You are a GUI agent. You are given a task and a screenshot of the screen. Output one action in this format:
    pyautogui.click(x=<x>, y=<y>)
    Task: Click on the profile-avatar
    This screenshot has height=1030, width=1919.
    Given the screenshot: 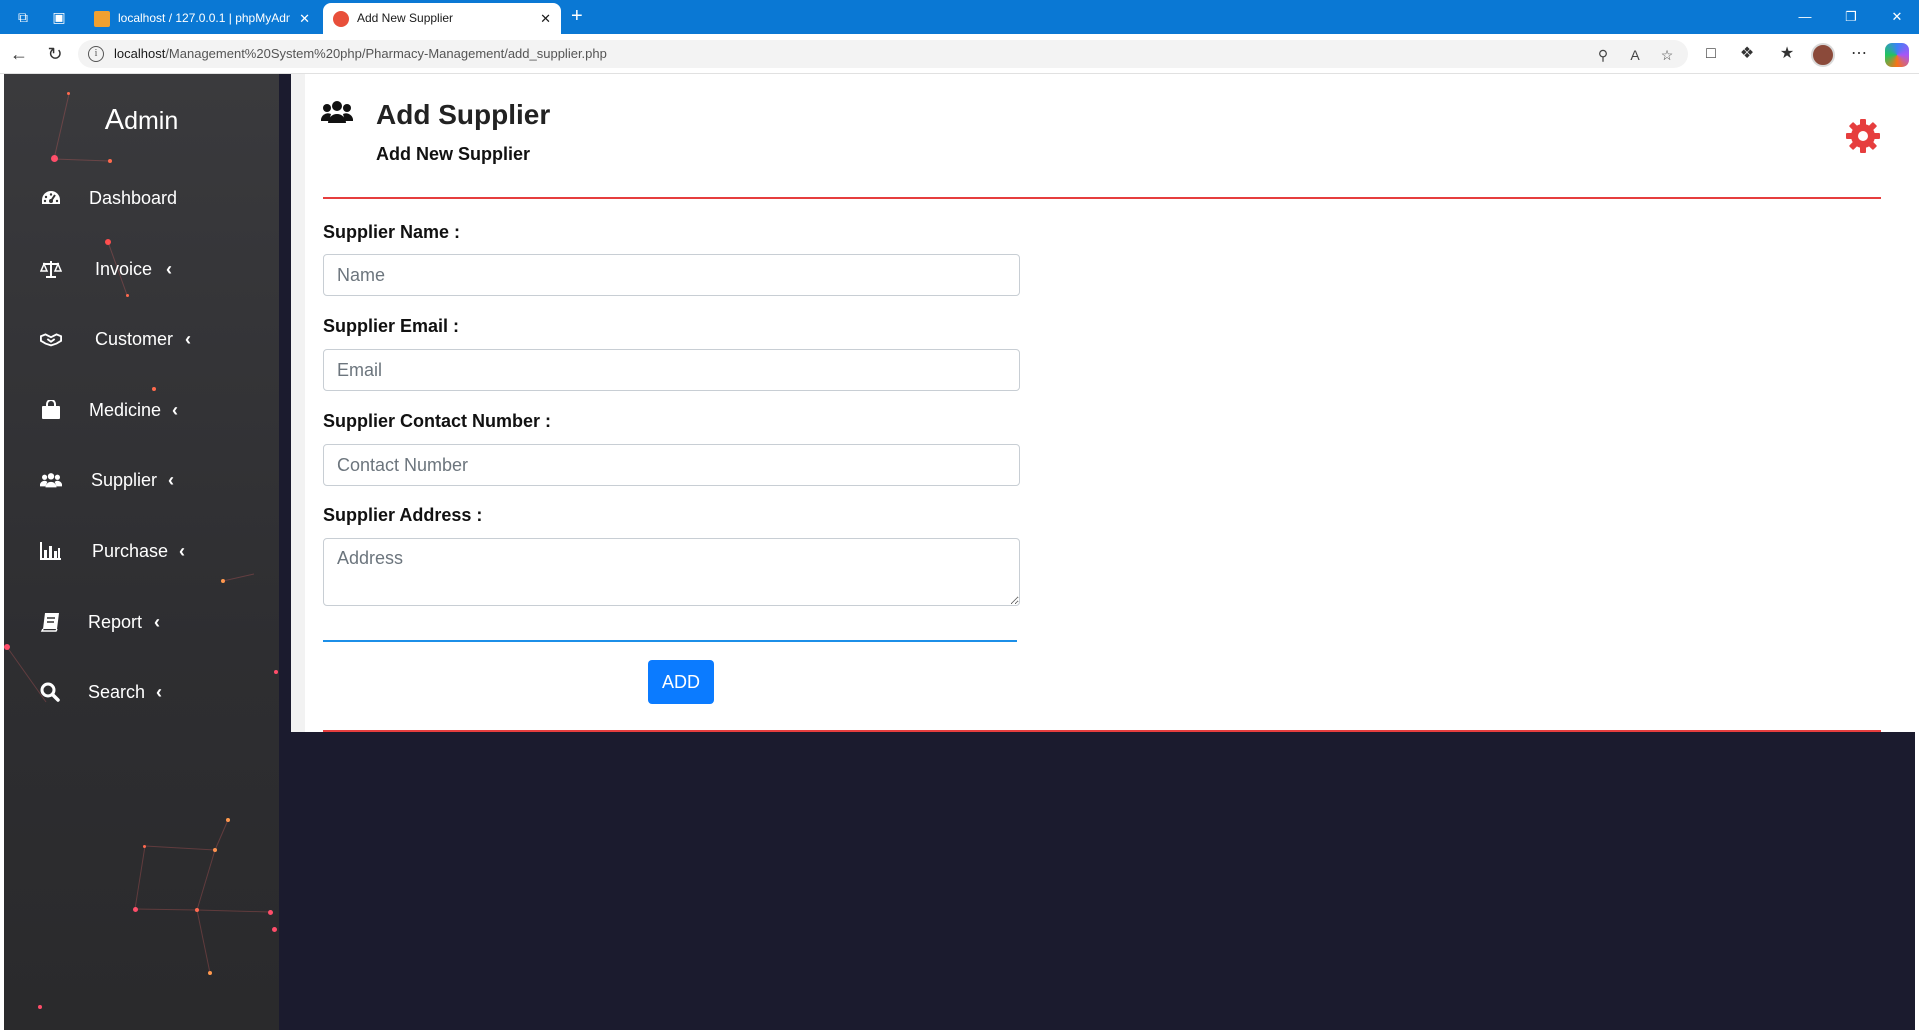 What is the action you would take?
    pyautogui.click(x=1823, y=55)
    